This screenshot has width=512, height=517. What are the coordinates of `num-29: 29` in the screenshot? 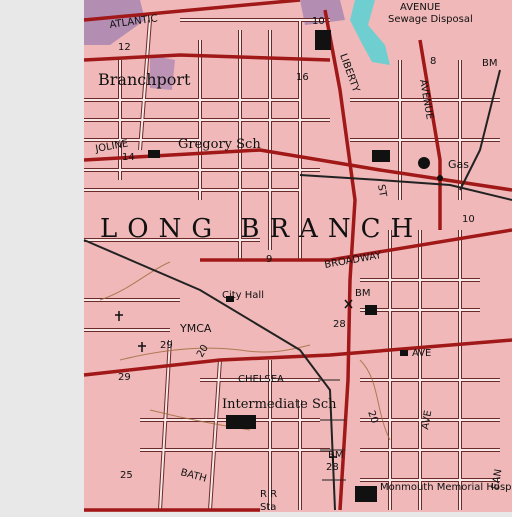 It's located at (166, 345).